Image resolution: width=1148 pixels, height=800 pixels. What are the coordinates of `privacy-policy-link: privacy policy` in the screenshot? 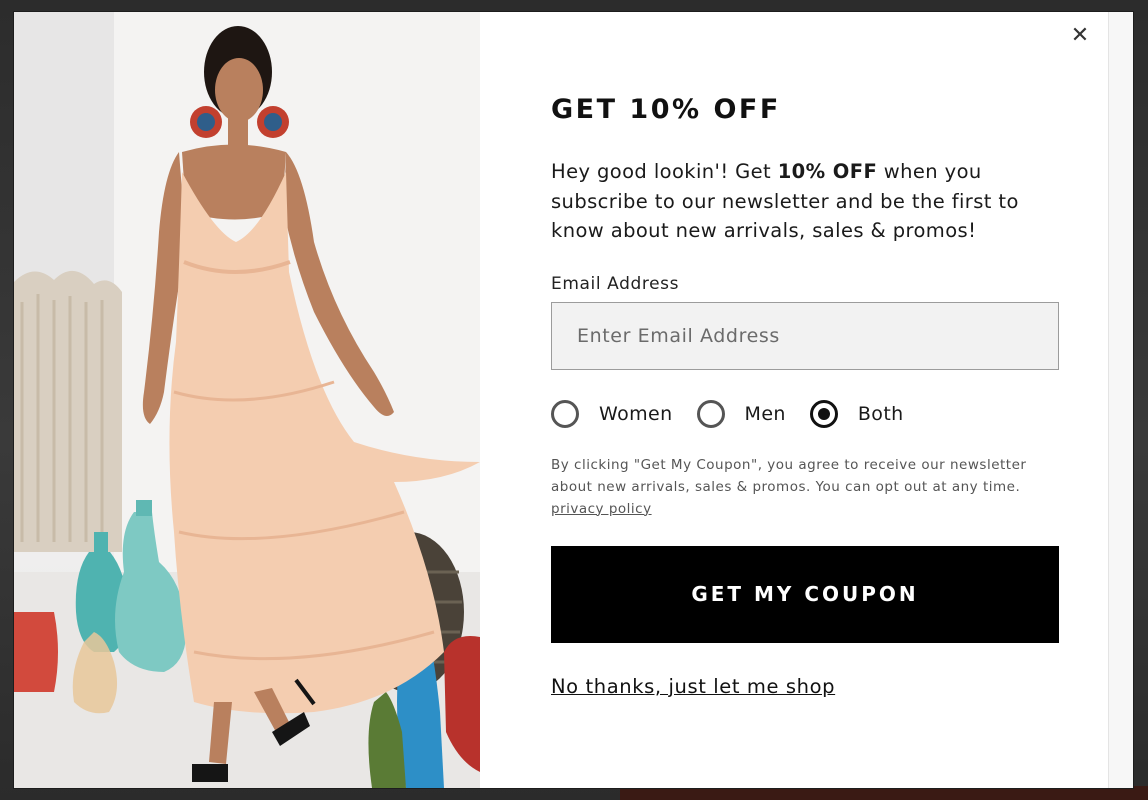 It's located at (601, 509).